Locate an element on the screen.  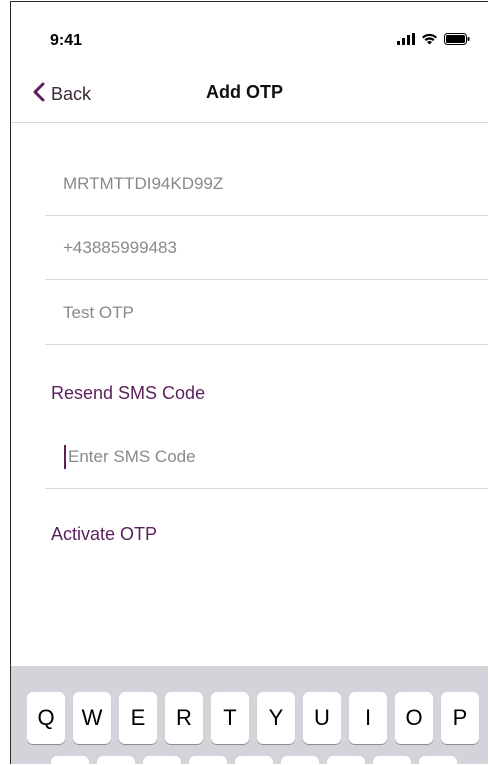
key-o: O is located at coordinates (414, 718).